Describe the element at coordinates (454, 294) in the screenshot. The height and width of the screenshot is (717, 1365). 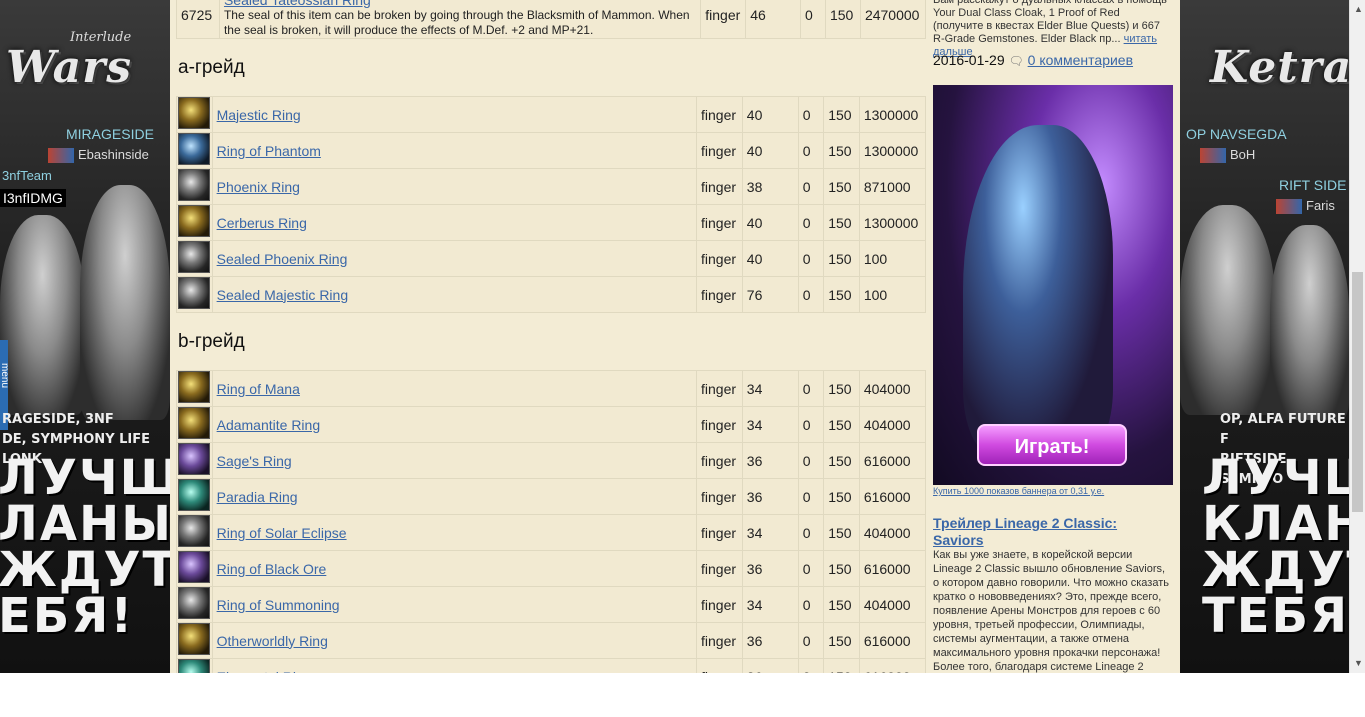
I see `item-cell: Sealed Majestic Ring` at that location.